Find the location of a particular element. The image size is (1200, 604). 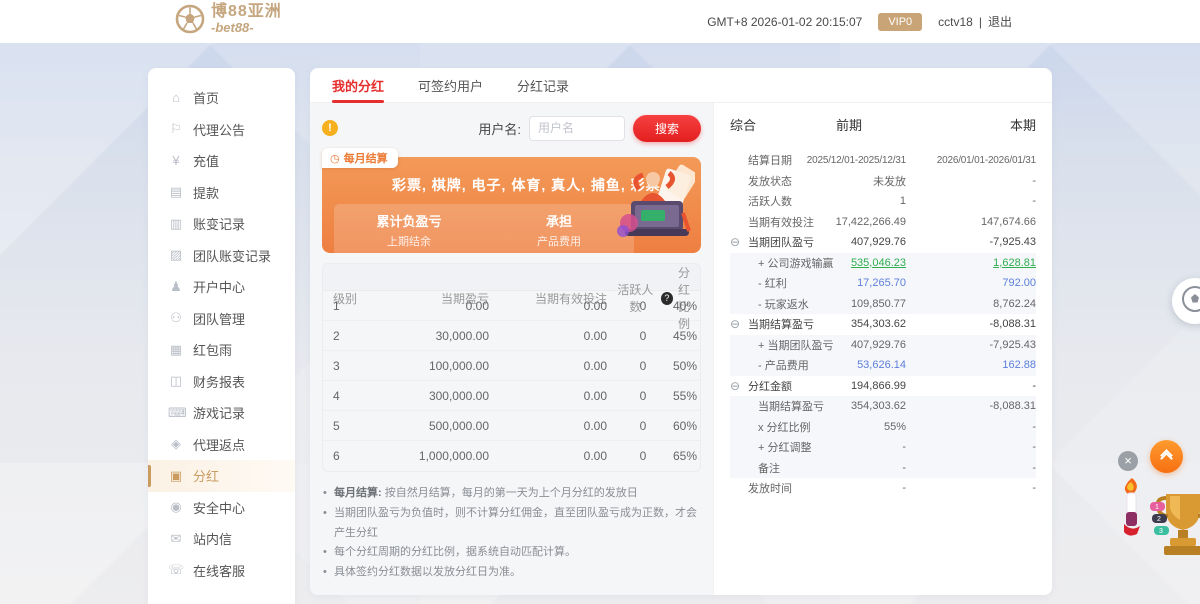

tab-2: 可签约用户 is located at coordinates (450, 85).